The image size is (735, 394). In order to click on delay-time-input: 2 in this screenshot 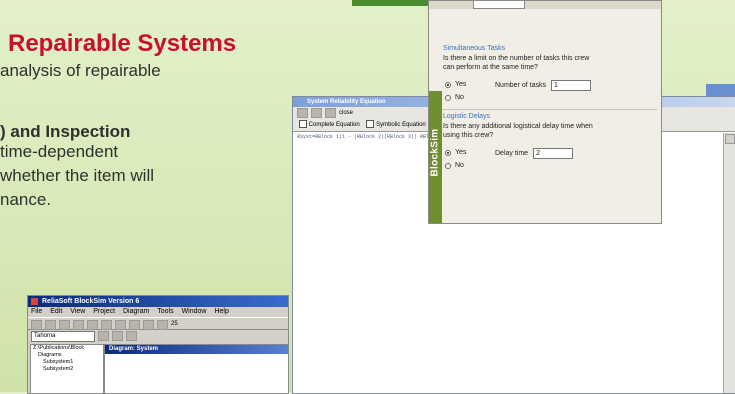, I will do `click(553, 153)`.